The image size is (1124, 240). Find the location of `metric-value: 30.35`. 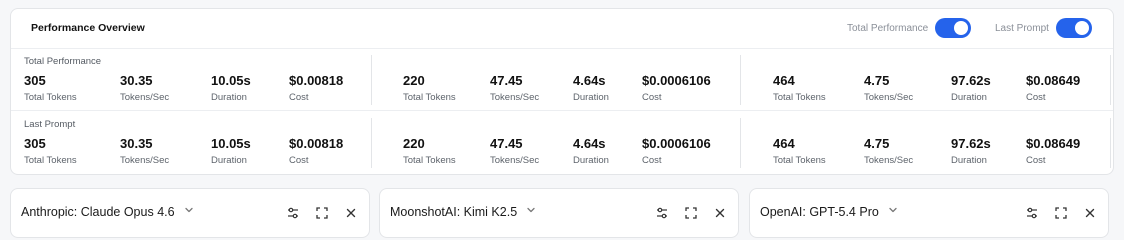

metric-value: 30.35 is located at coordinates (136, 143).